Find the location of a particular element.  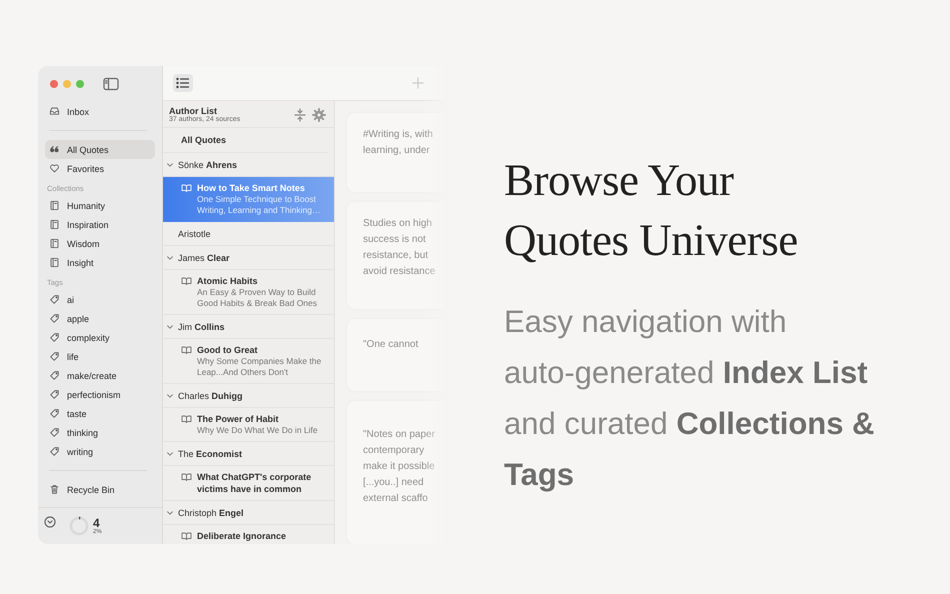

quote-text: contemporary is located at coordinates (394, 451).